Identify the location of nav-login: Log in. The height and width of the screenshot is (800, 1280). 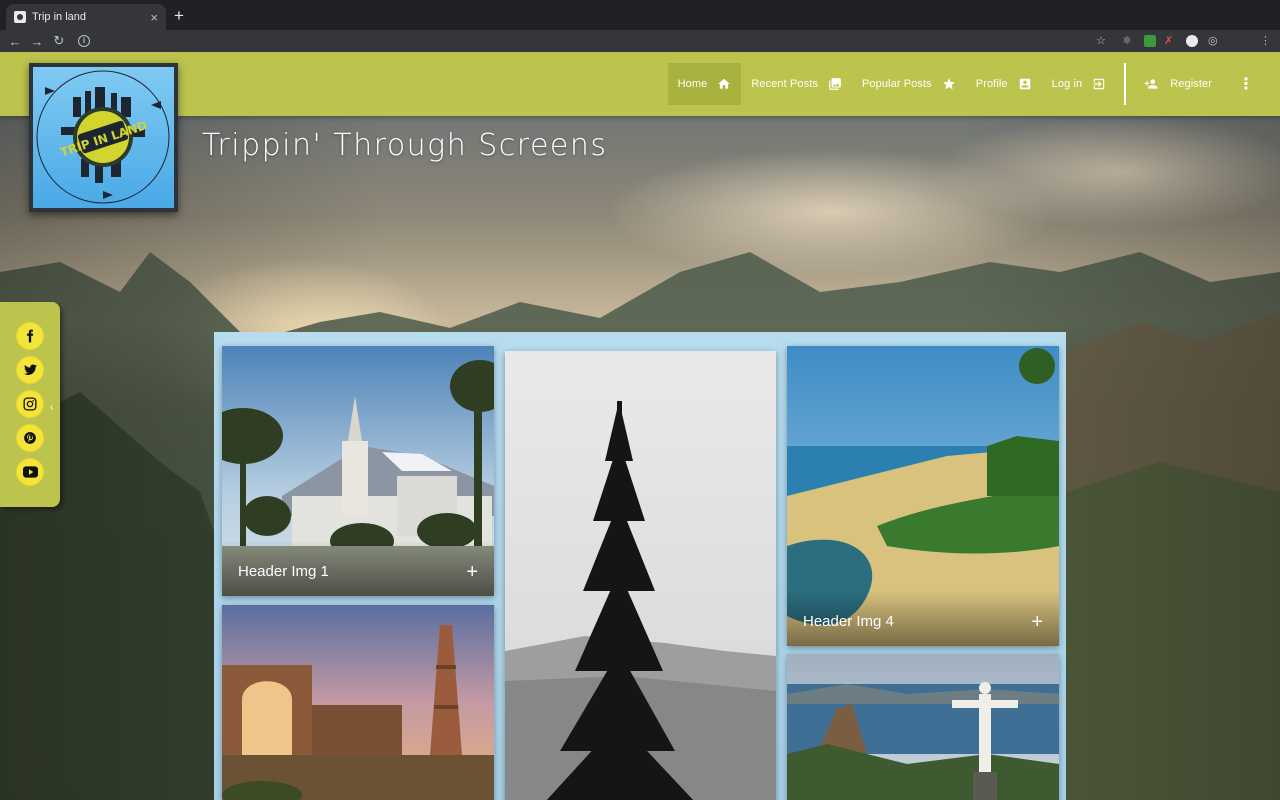
(1079, 84).